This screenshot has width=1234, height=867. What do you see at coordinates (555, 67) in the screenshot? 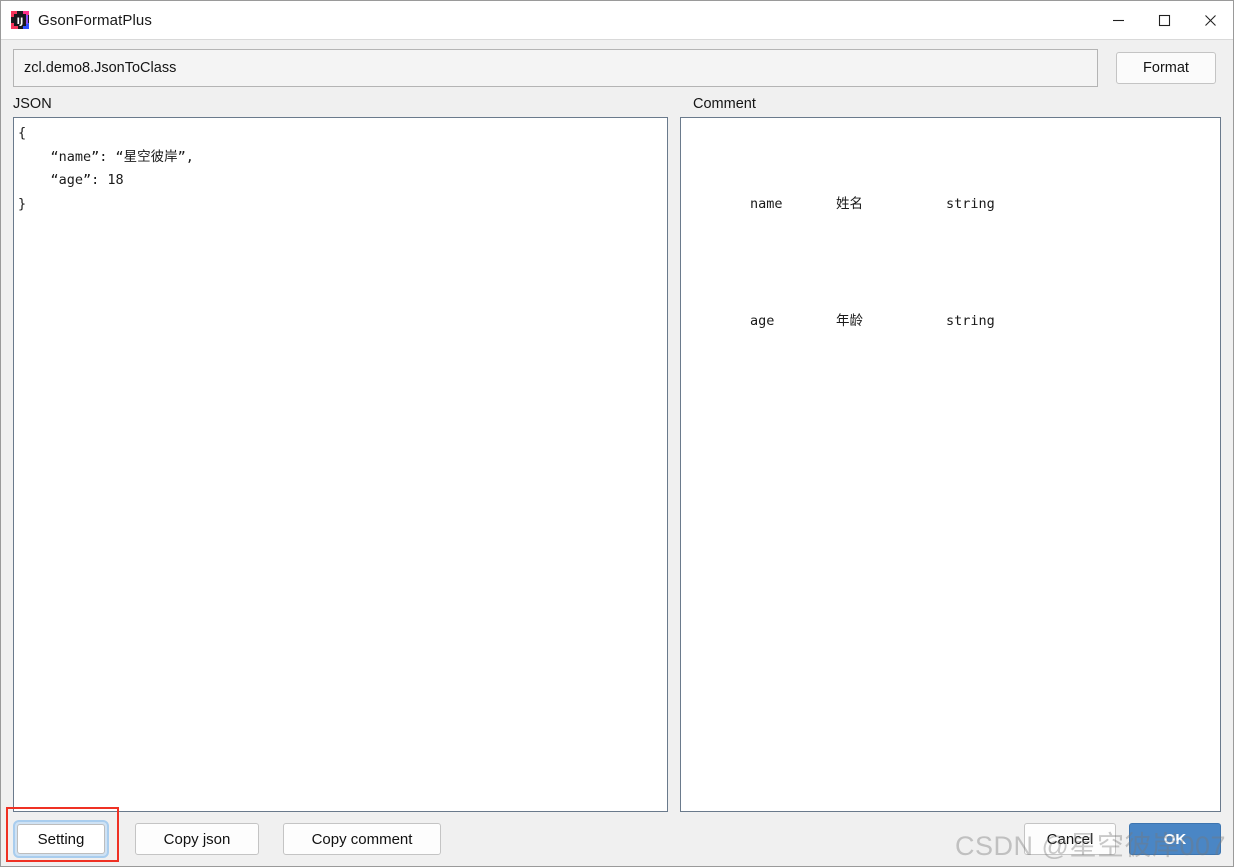
I see `class-path-input: zcl.demo8.JsonToClass` at bounding box center [555, 67].